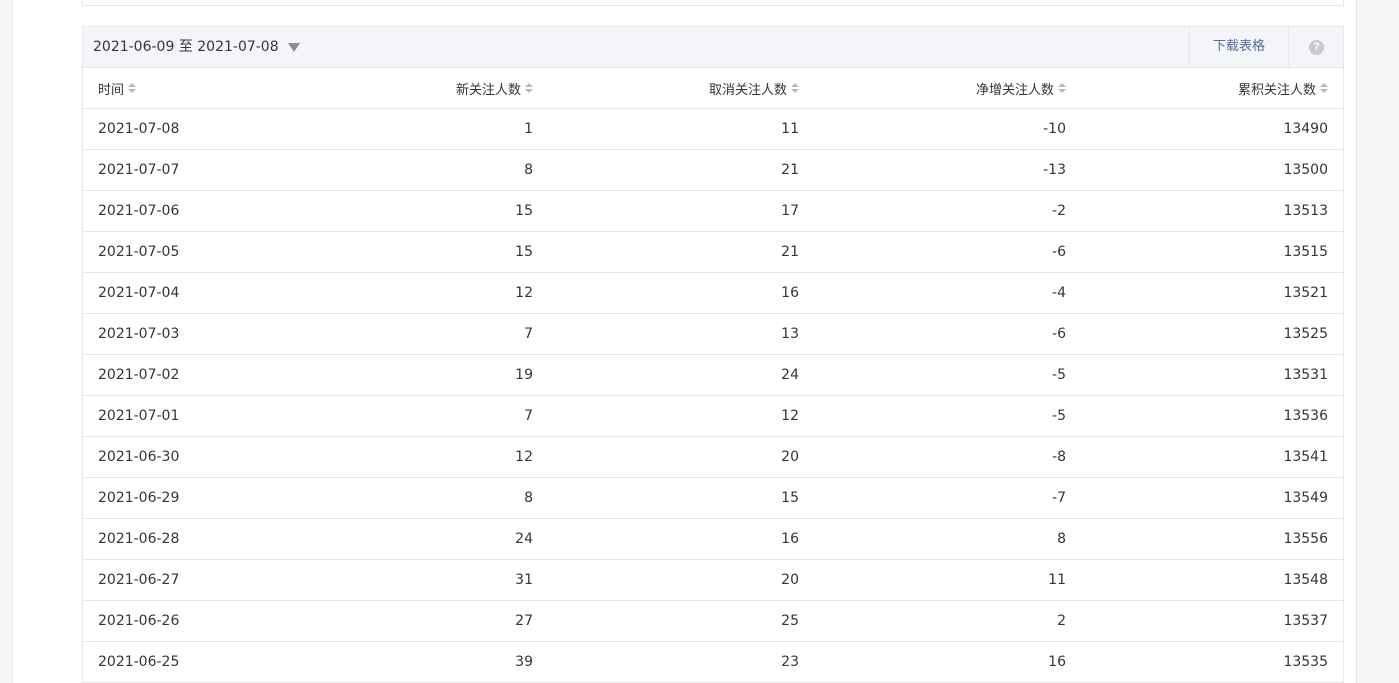  What do you see at coordinates (524, 621) in the screenshot?
I see `cell-new-followers: 27` at bounding box center [524, 621].